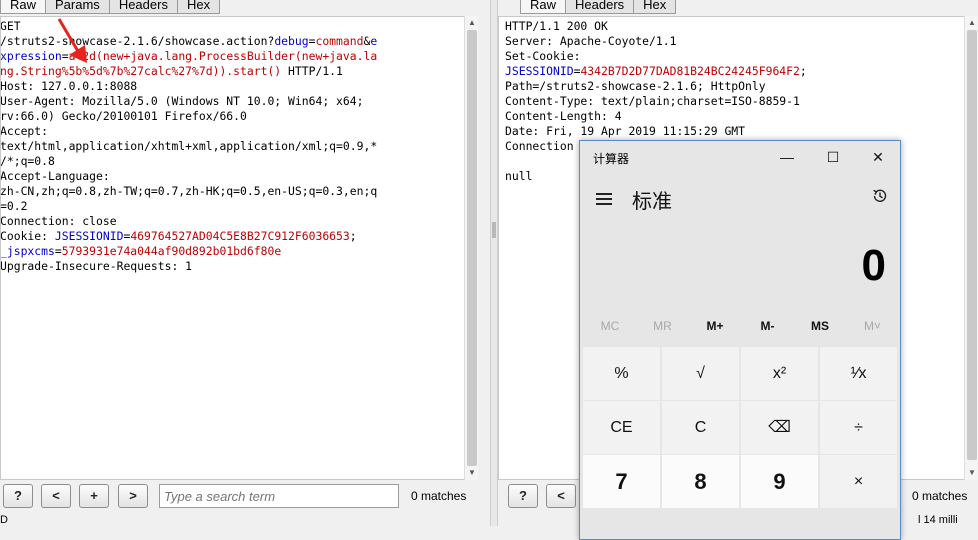 This screenshot has height=540, width=978. What do you see at coordinates (279, 496) in the screenshot?
I see `request-search-input` at bounding box center [279, 496].